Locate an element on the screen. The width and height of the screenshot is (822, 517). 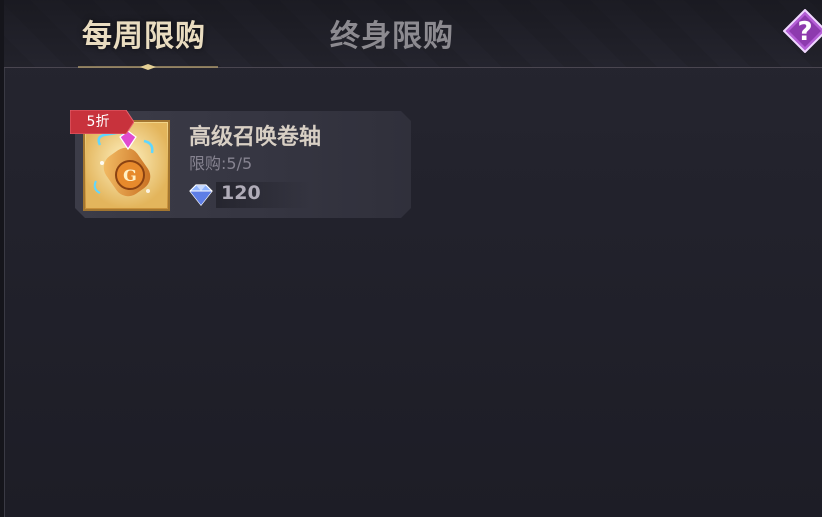
tab-lifetime-limit: 终身限购 is located at coordinates (392, 37).